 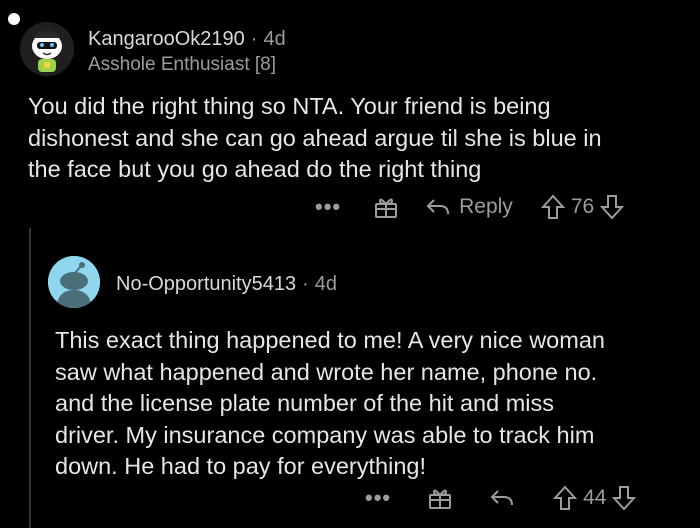 I want to click on user-flair: Asshole Enthusiast [8], so click(x=182, y=64).